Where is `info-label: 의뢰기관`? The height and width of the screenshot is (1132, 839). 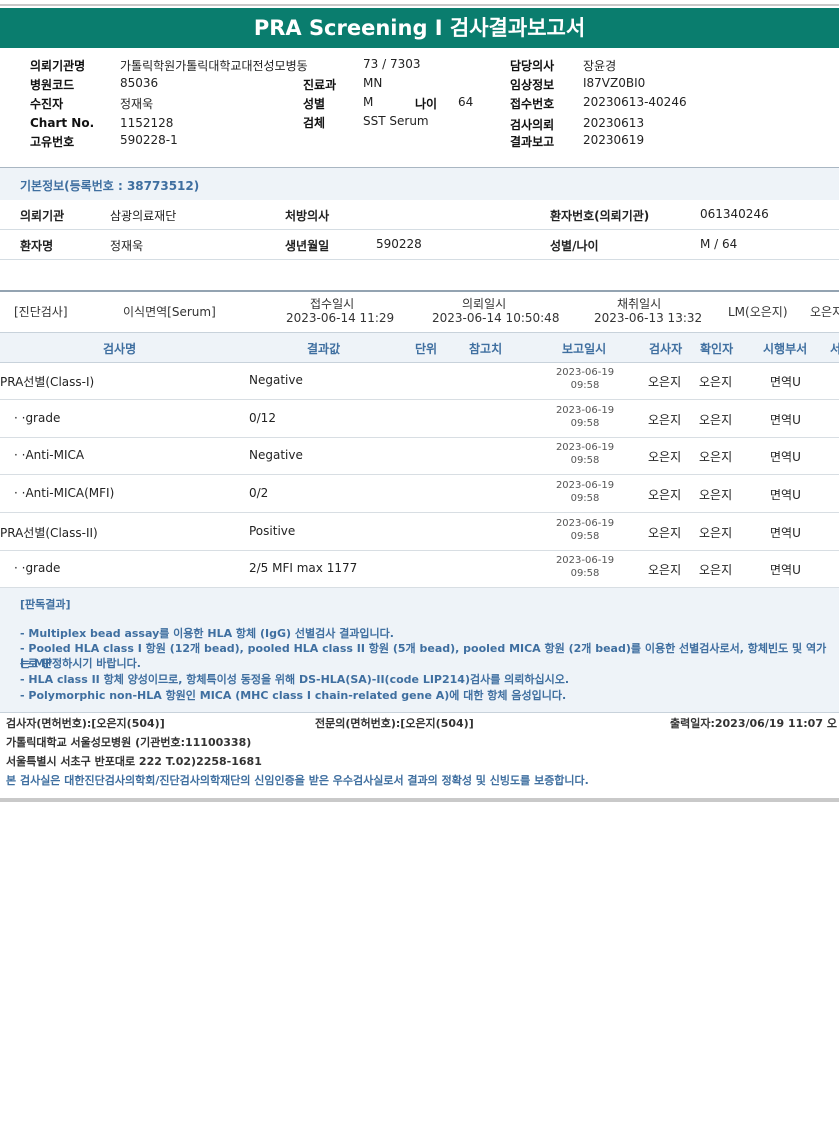 info-label: 의뢰기관 is located at coordinates (42, 216).